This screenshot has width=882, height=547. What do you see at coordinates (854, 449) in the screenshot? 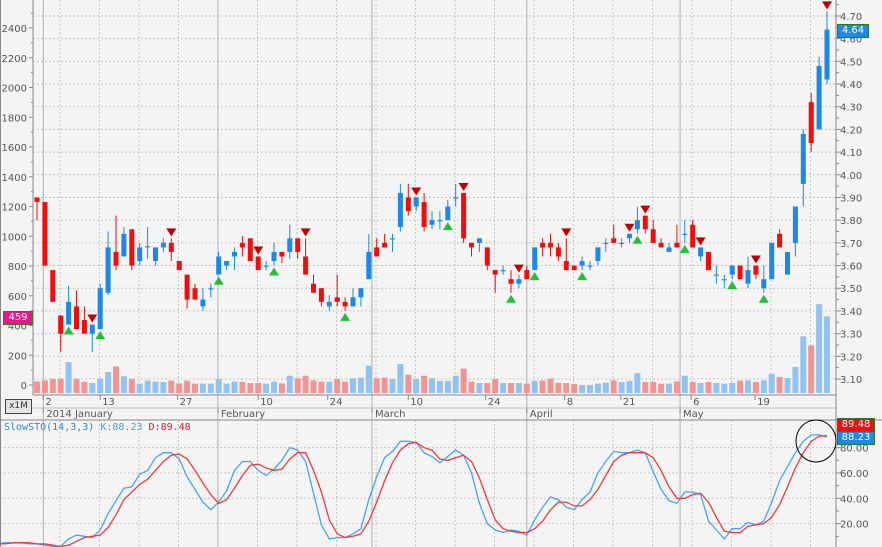
I see `stoch-tick-label: 80.00` at bounding box center [854, 449].